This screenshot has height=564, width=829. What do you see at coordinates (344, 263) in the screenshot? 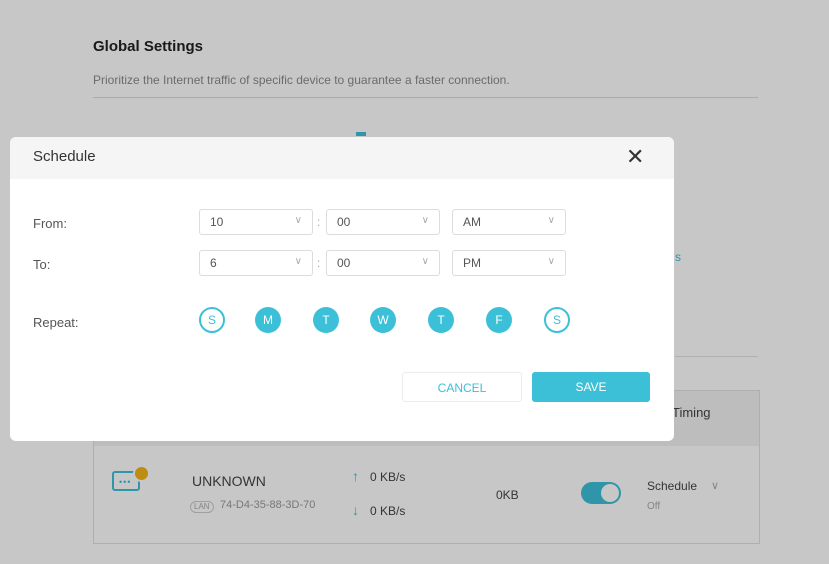
I see `to-minute-value: 00` at bounding box center [344, 263].